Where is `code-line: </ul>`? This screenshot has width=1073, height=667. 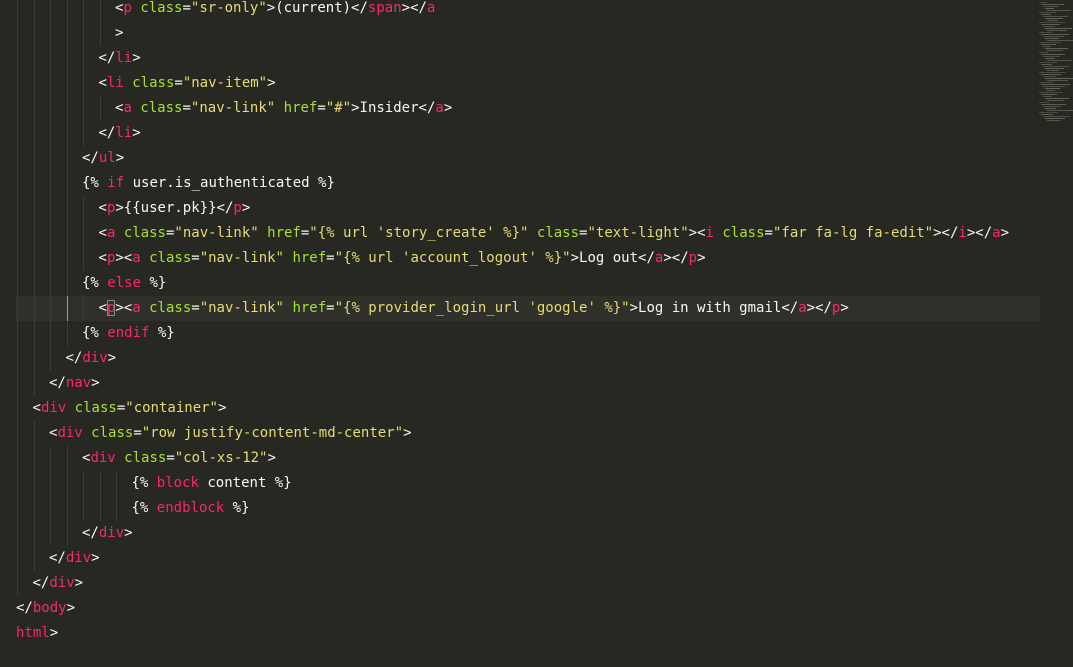
code-line: </ul> is located at coordinates (520, 158).